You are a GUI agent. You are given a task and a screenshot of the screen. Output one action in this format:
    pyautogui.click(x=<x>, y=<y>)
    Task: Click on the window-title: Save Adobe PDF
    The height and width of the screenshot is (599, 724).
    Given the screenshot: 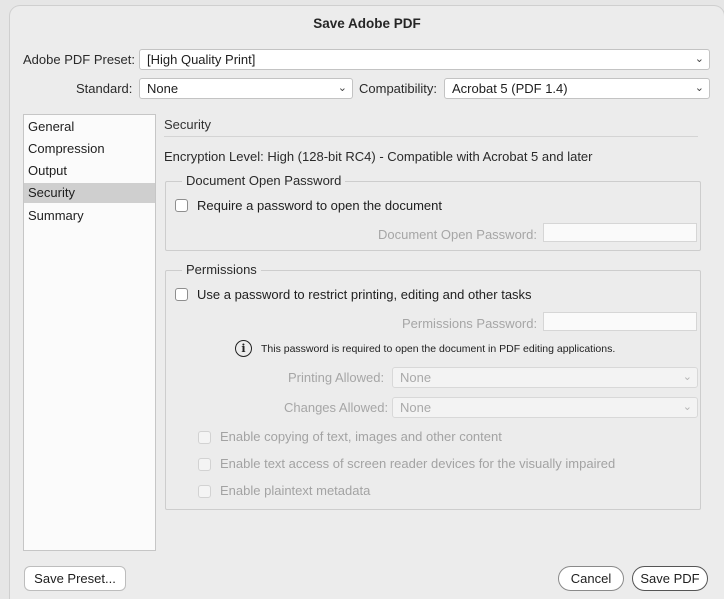 What is the action you would take?
    pyautogui.click(x=367, y=23)
    